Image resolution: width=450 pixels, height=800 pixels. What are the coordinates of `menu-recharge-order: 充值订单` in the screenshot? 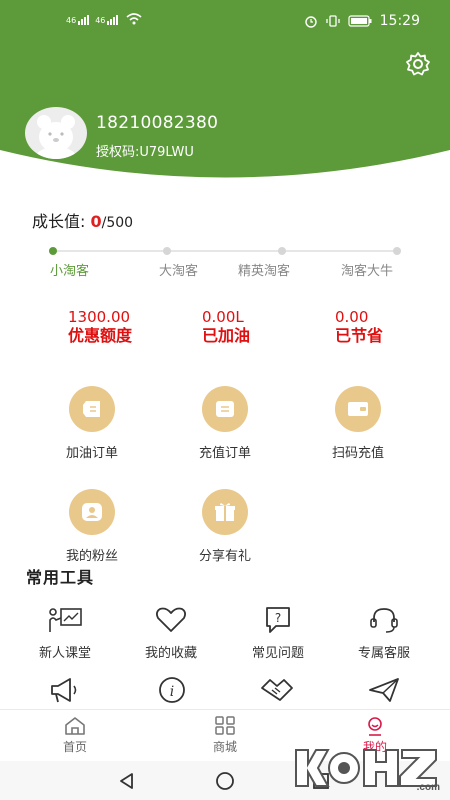 It's located at (225, 423).